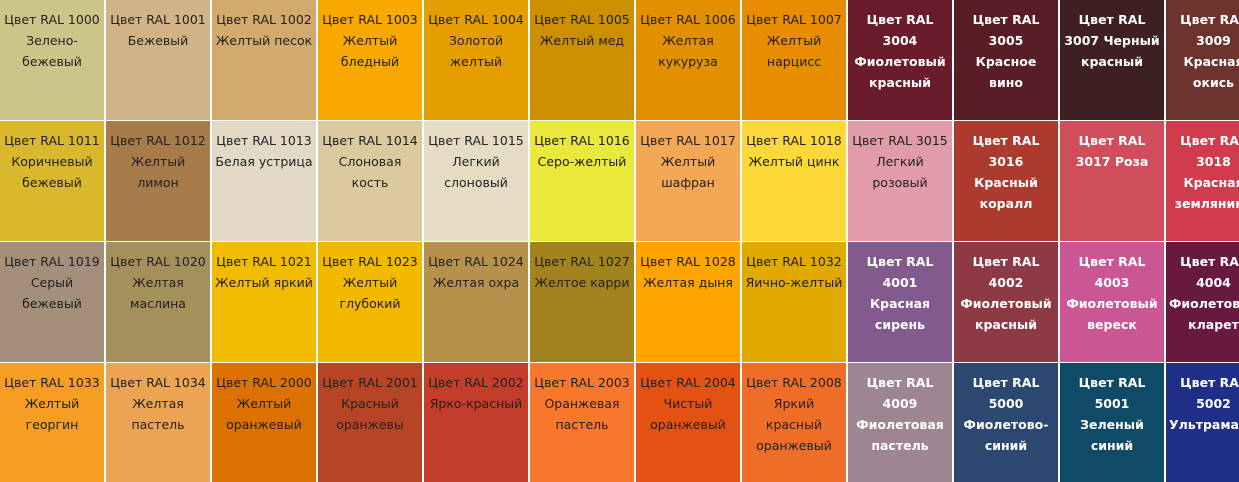 The width and height of the screenshot is (1239, 482). I want to click on swatch-ral-1033: Цвет RAL 1033 Желтый георгин, so click(52, 422).